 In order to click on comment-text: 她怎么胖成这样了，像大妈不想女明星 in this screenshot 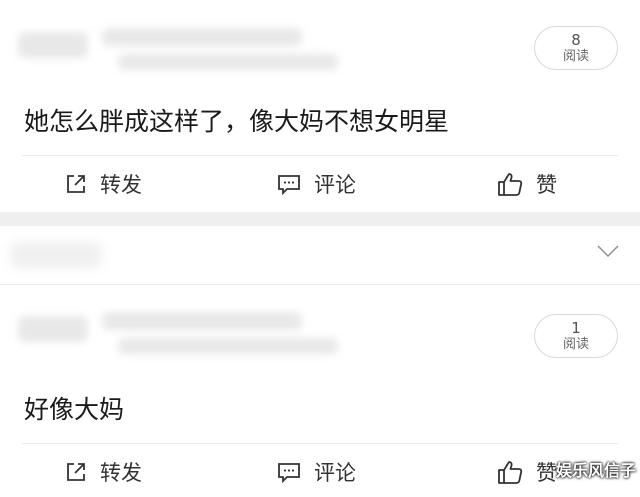, I will do `click(237, 121)`.